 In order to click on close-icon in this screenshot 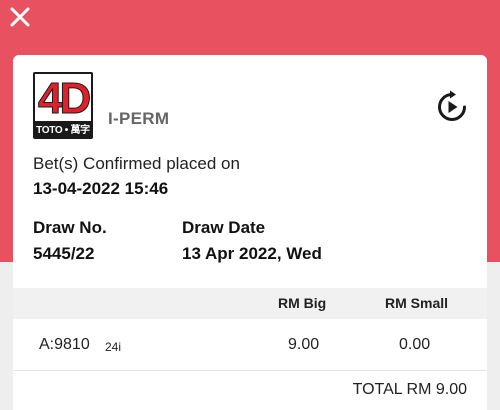, I will do `click(20, 17)`.